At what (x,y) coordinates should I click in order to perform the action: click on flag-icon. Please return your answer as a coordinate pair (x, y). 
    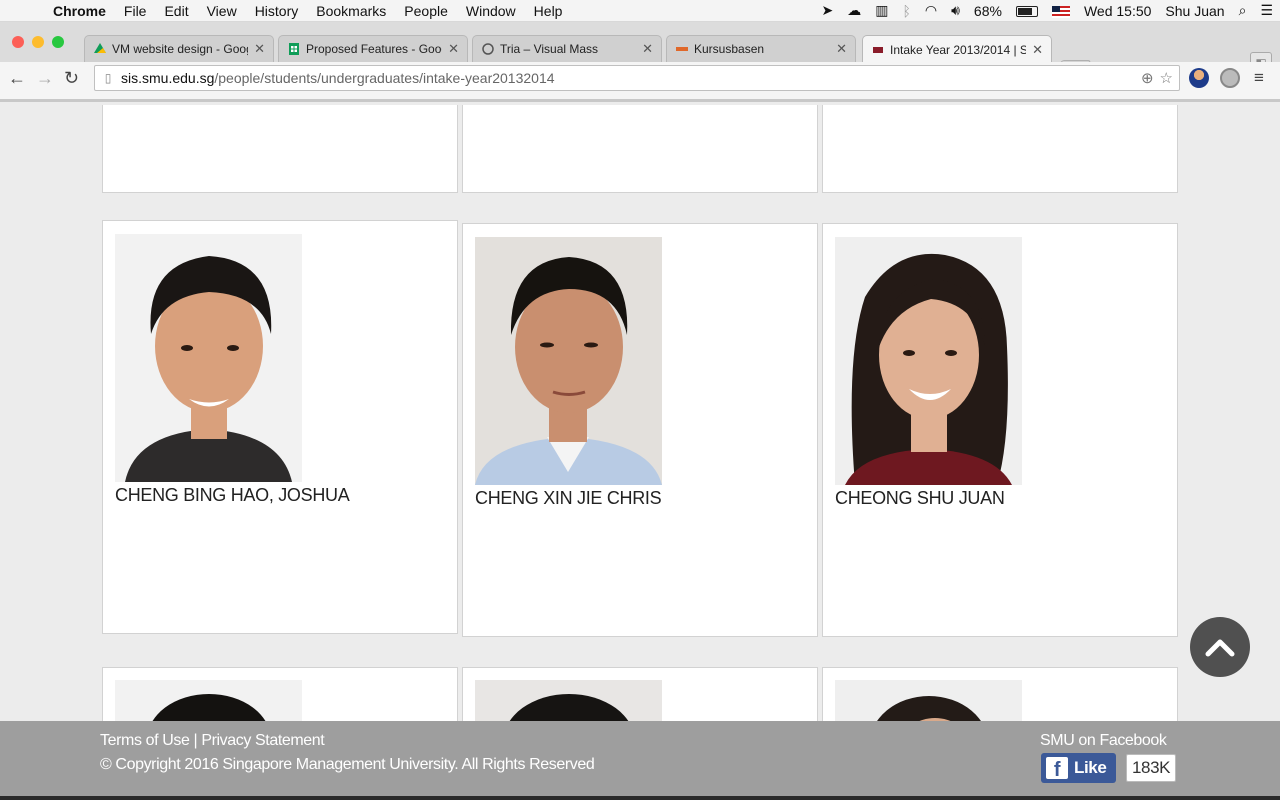
    Looking at the image, I should click on (1061, 11).